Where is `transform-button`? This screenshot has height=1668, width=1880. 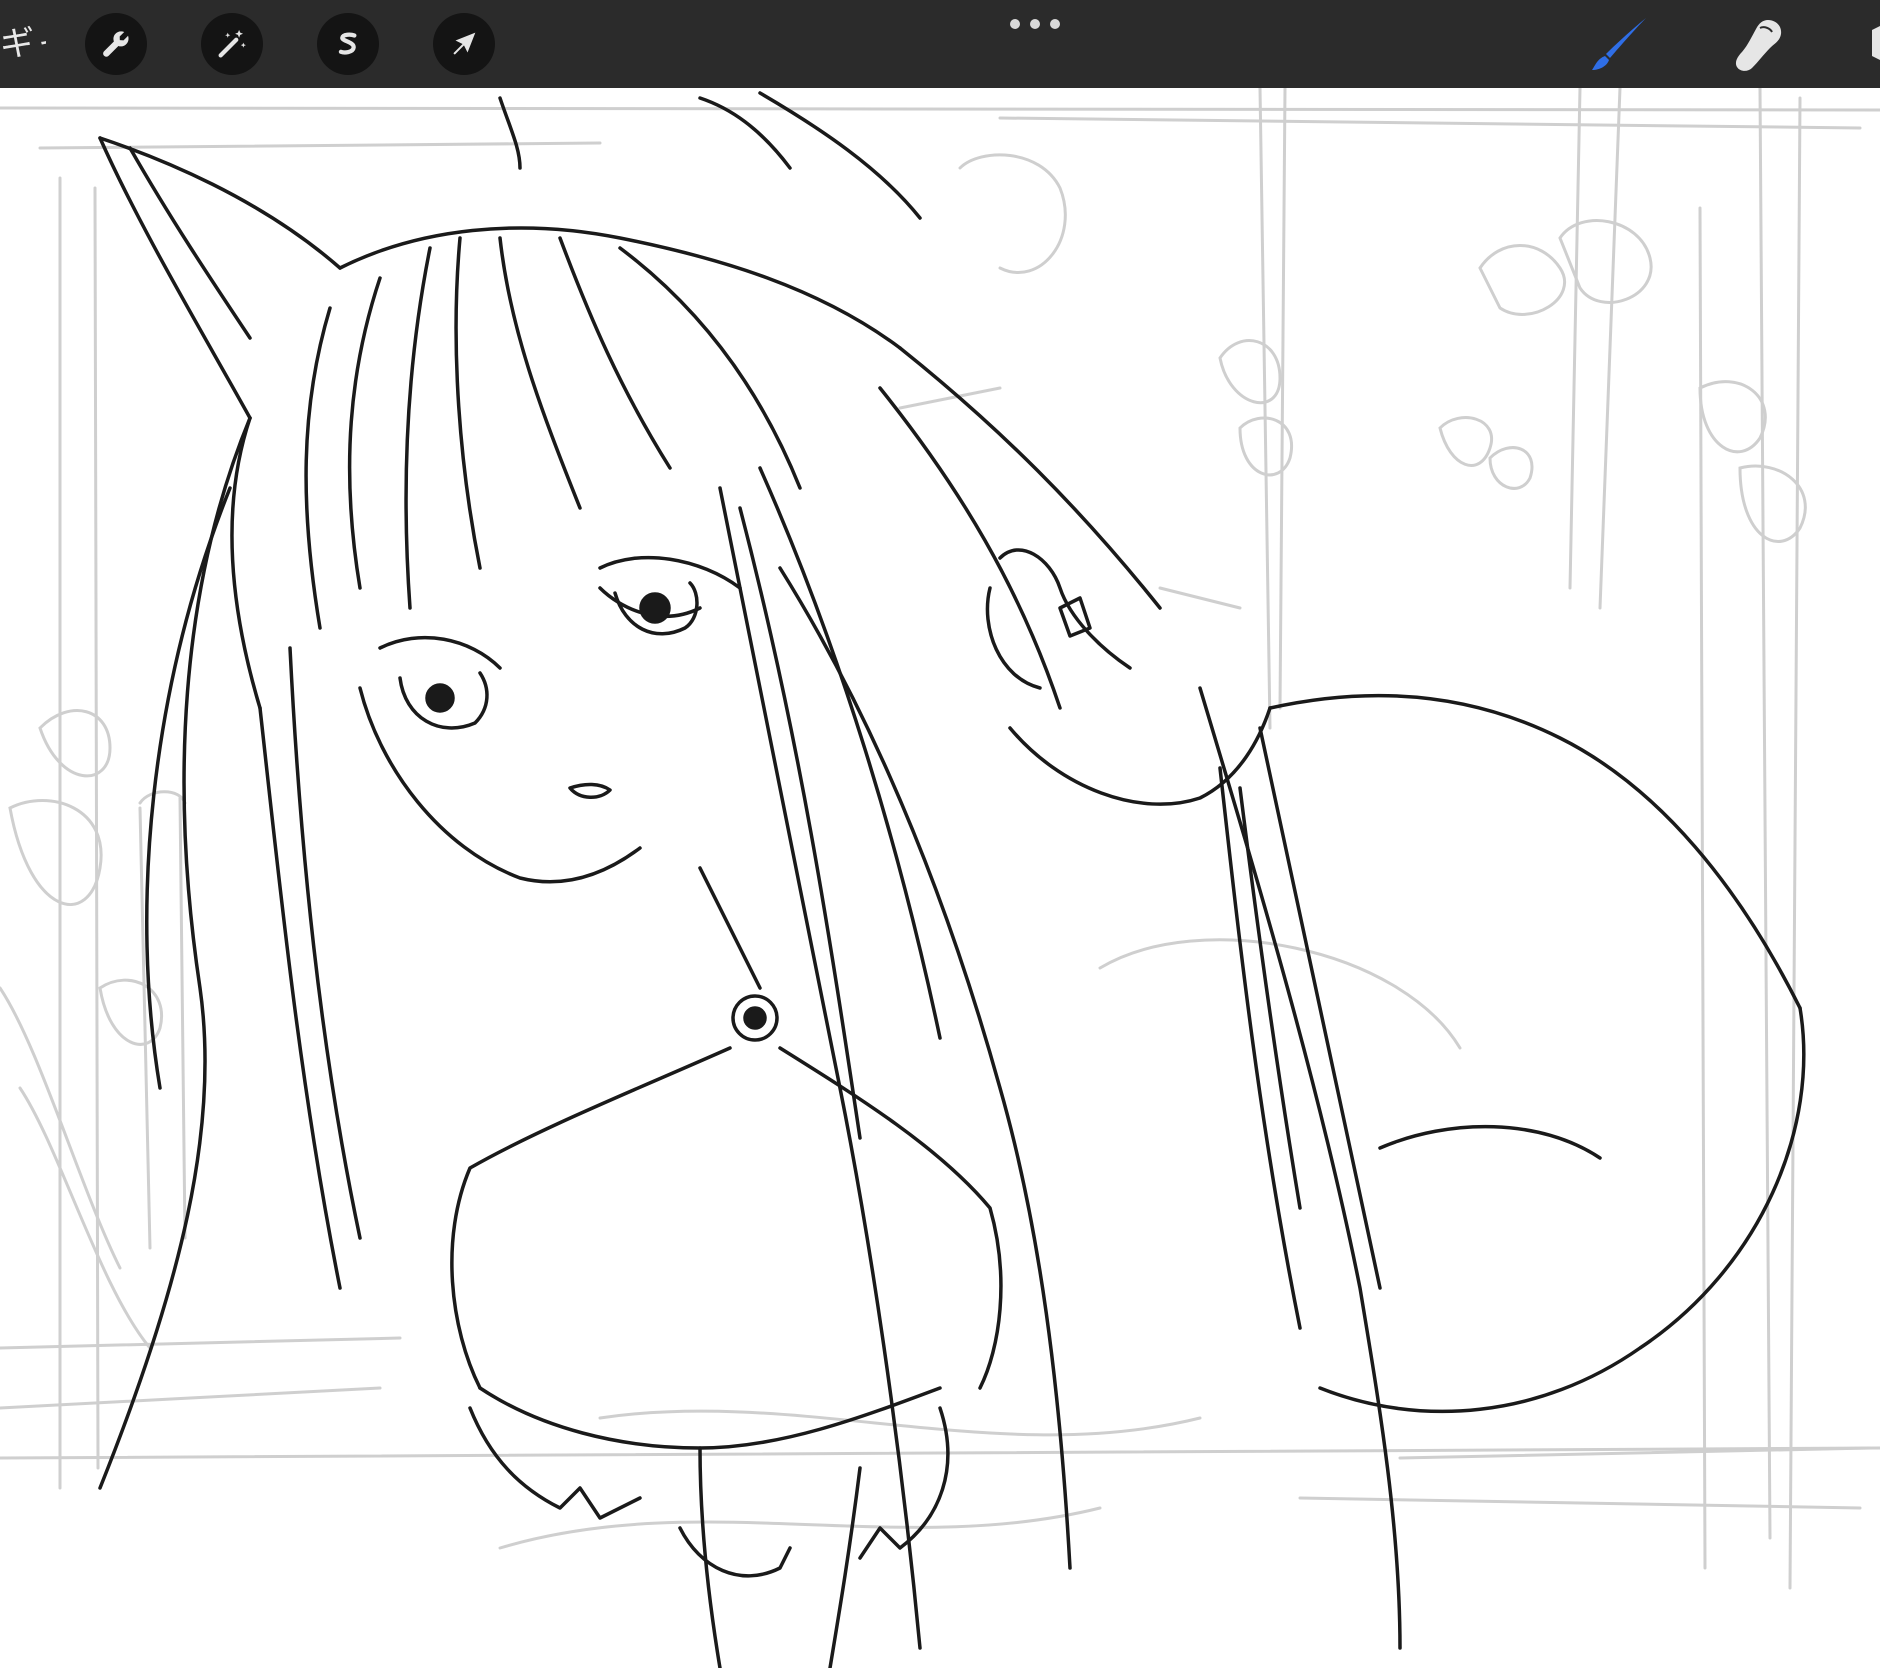
transform-button is located at coordinates (464, 44).